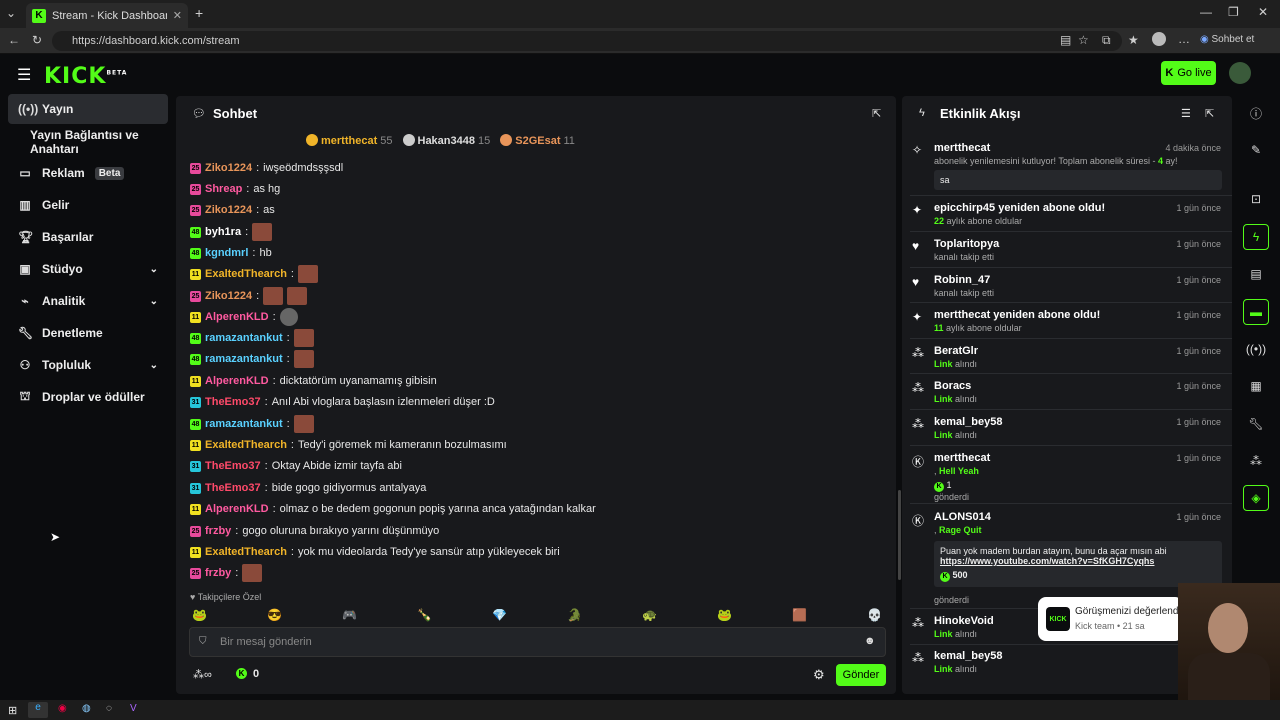 The width and height of the screenshot is (1280, 720). Describe the element at coordinates (1263, 12) in the screenshot. I see `close-window-icon: ✕` at that location.